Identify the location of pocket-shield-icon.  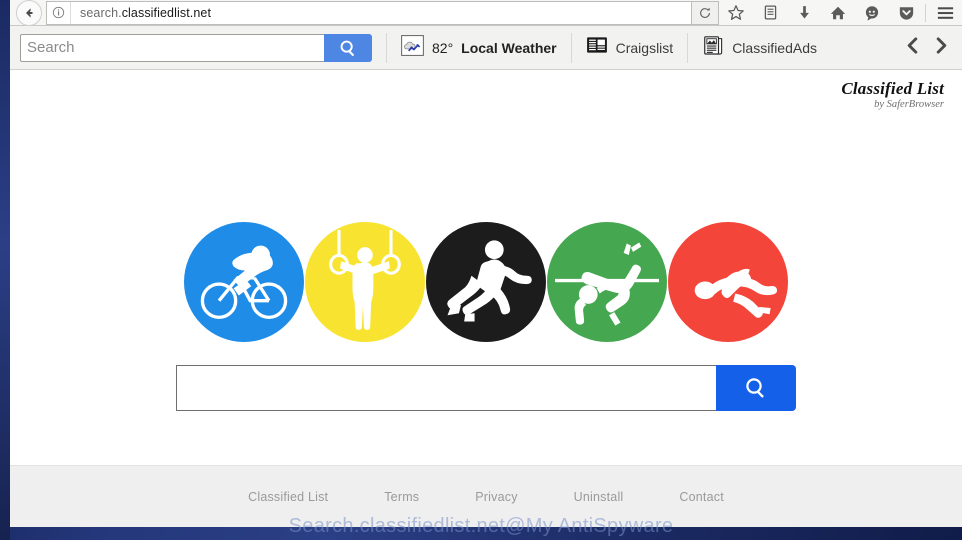
(906, 13).